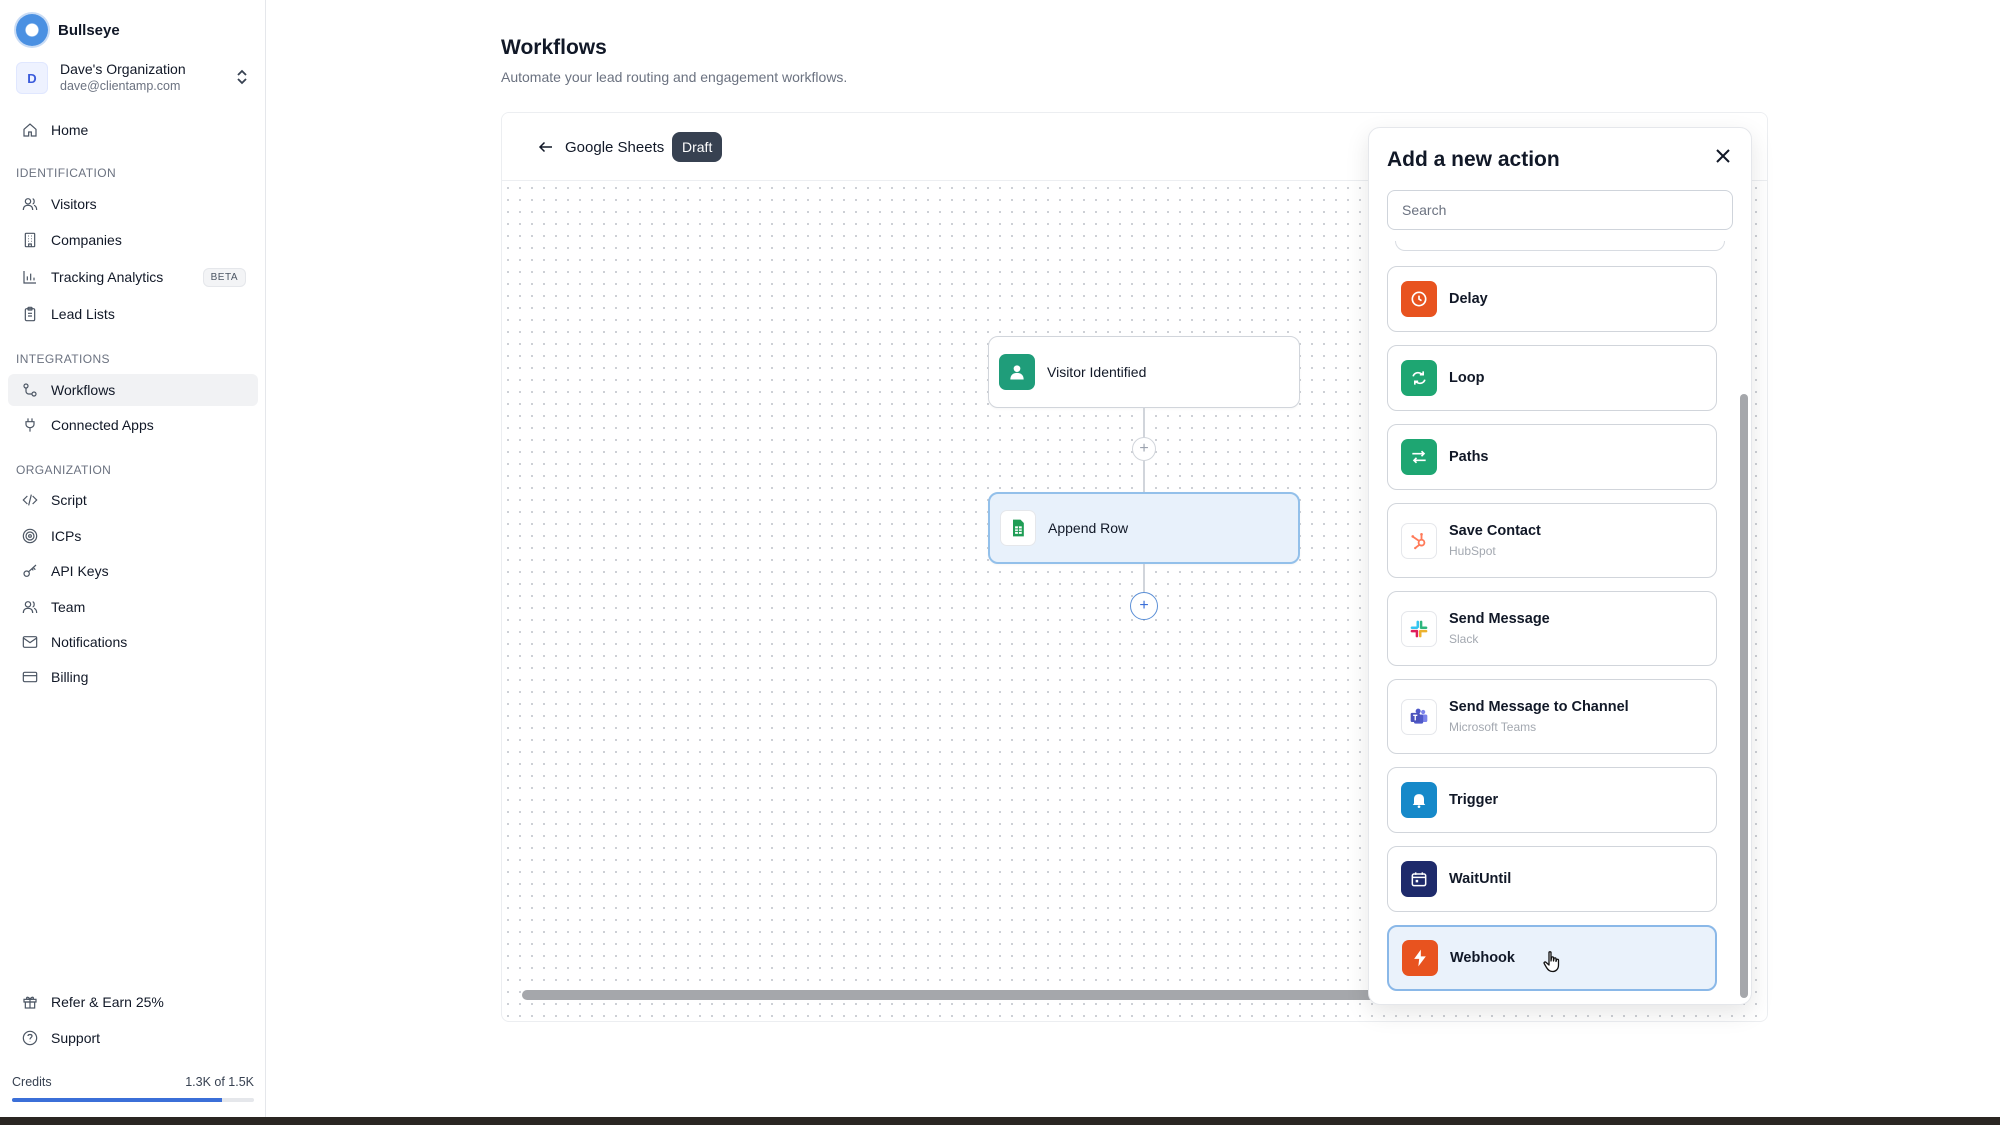  Describe the element at coordinates (1499, 619) in the screenshot. I see `action-label: Send Message` at that location.